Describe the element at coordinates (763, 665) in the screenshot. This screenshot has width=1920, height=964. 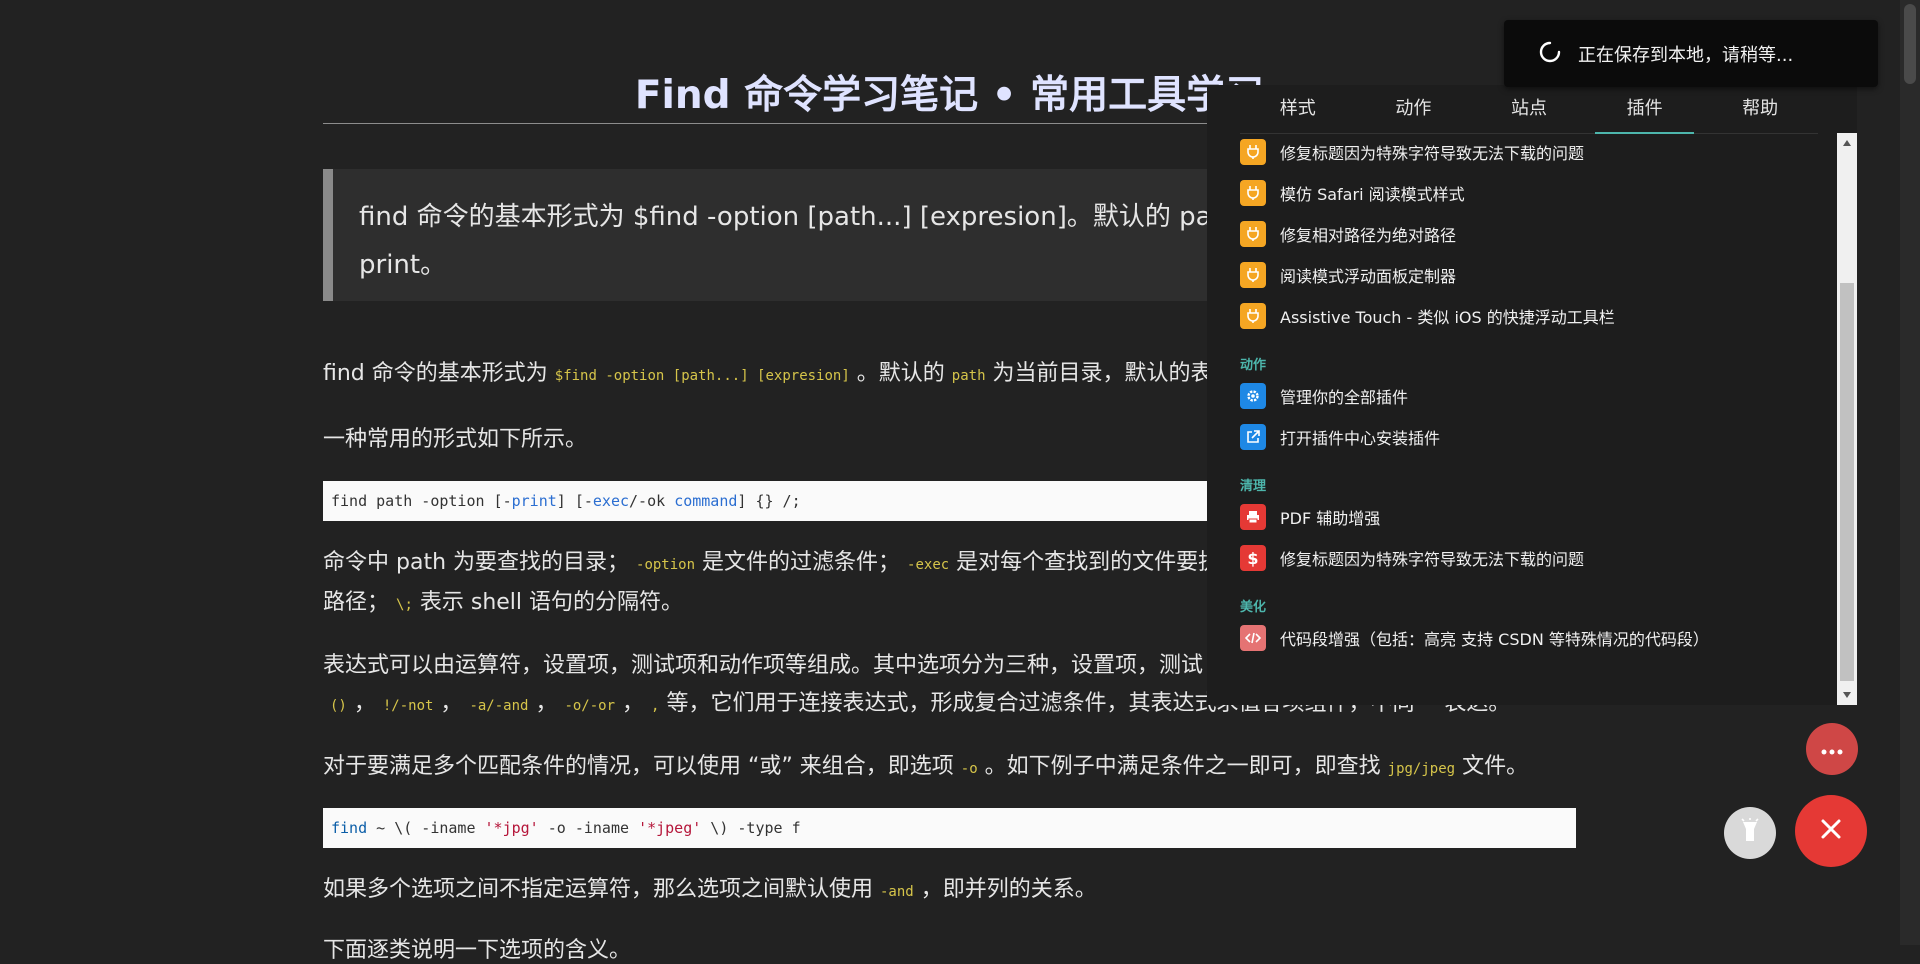
I see `paragraph-4-line-1: 表达式可以由运算符，设置项，测试项和动作项等组成。其中选项分为三种，设置项，测试` at that location.